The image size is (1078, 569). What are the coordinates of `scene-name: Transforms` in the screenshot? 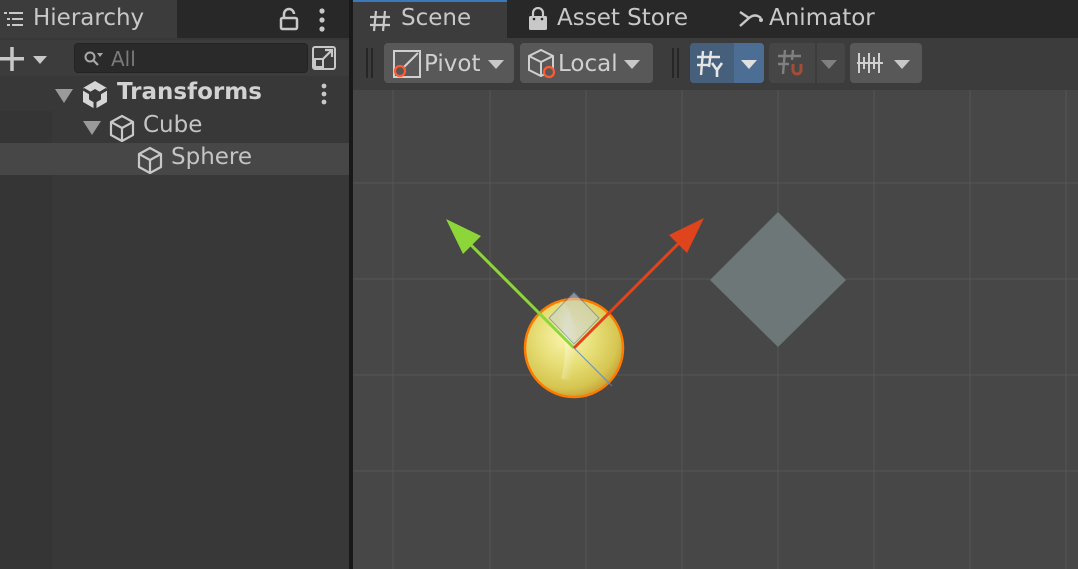 It's located at (189, 92).